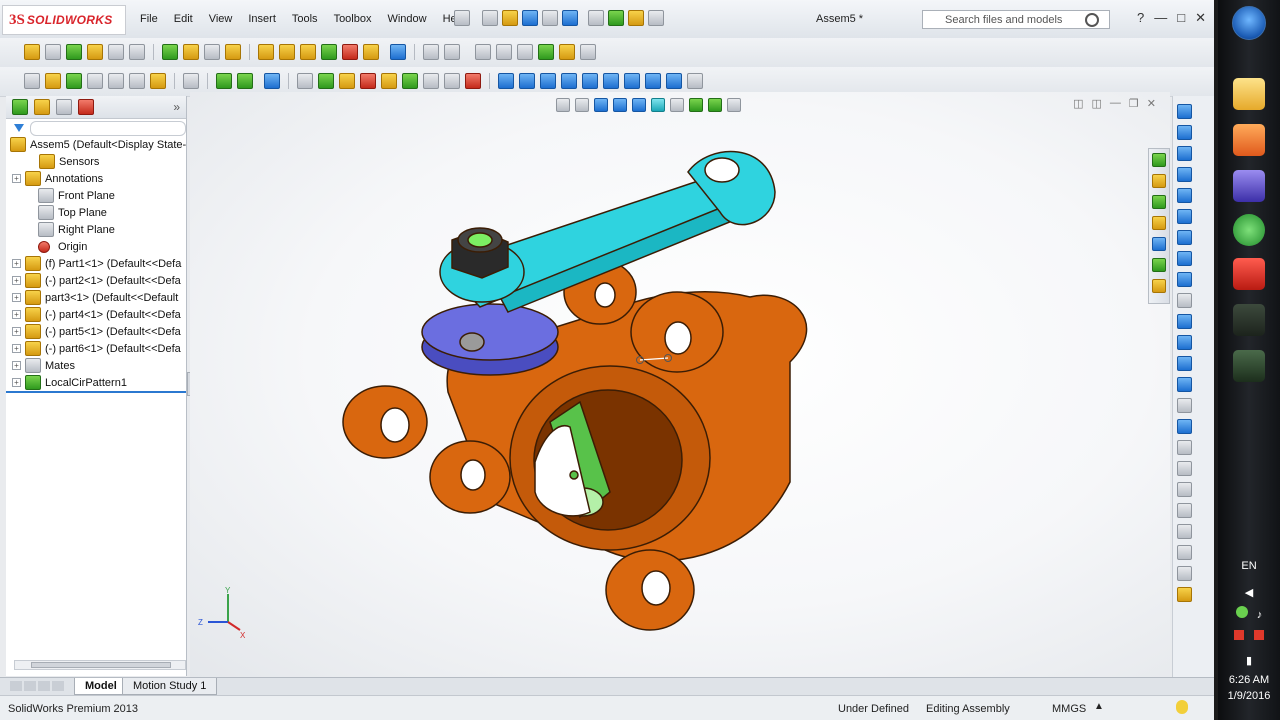 Image resolution: width=1280 pixels, height=720 pixels. Describe the element at coordinates (656, 18) in the screenshot. I see `options-icon` at that location.